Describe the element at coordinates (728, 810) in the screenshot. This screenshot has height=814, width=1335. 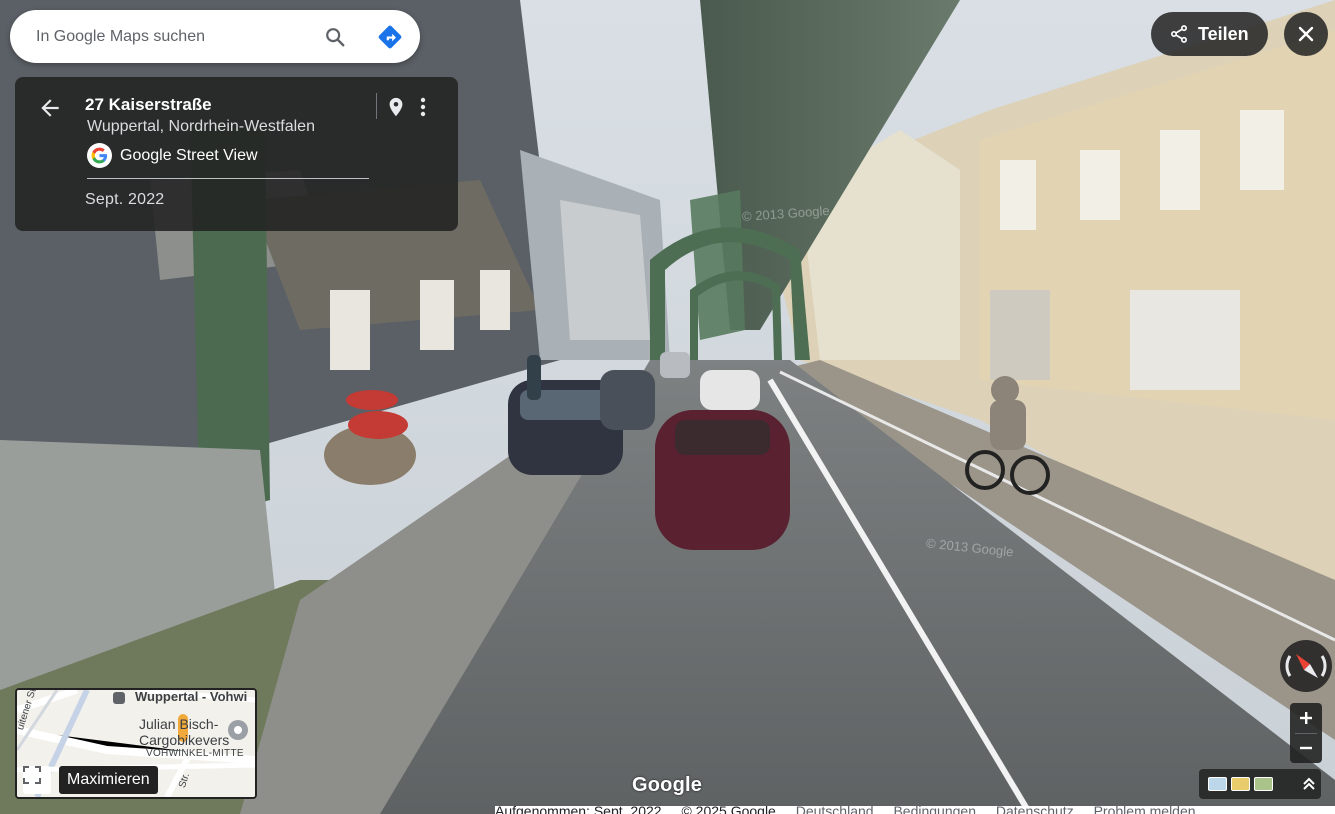
I see `copyright-text: © 2025 Google` at that location.